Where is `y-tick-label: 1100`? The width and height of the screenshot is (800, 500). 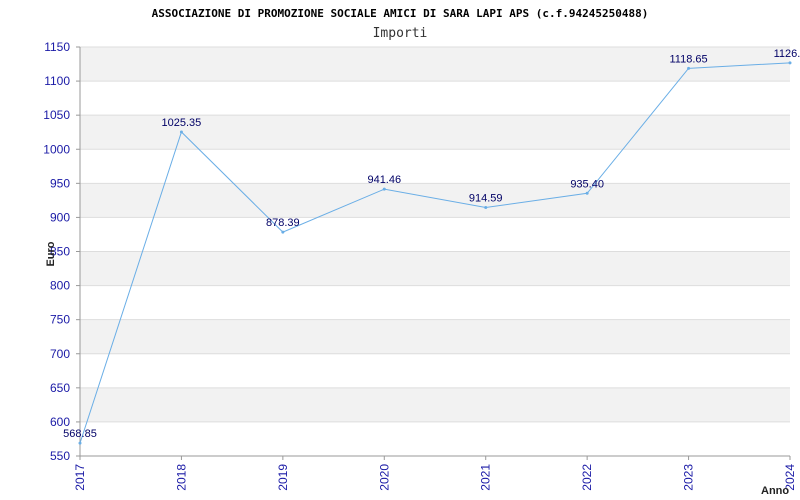
y-tick-label: 1100 is located at coordinates (57, 81).